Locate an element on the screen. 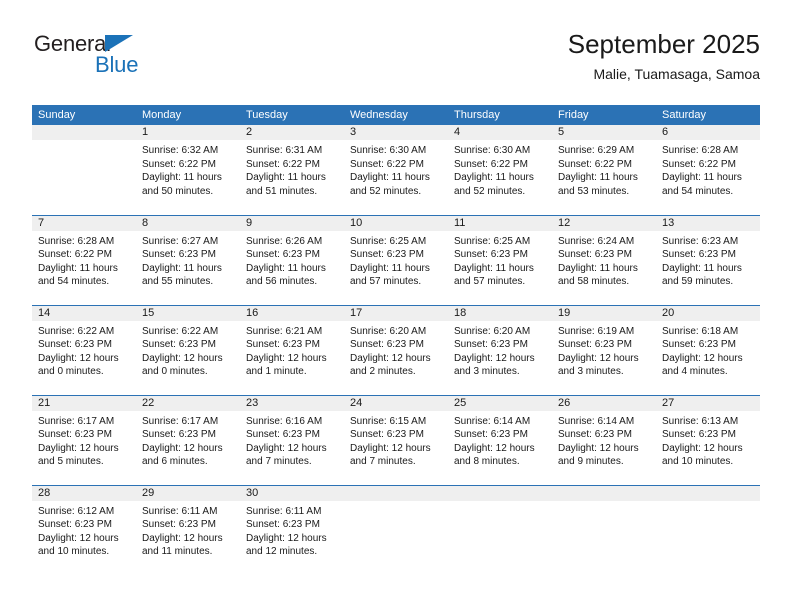 The image size is (792, 612). day-number: 14 is located at coordinates (84, 313).